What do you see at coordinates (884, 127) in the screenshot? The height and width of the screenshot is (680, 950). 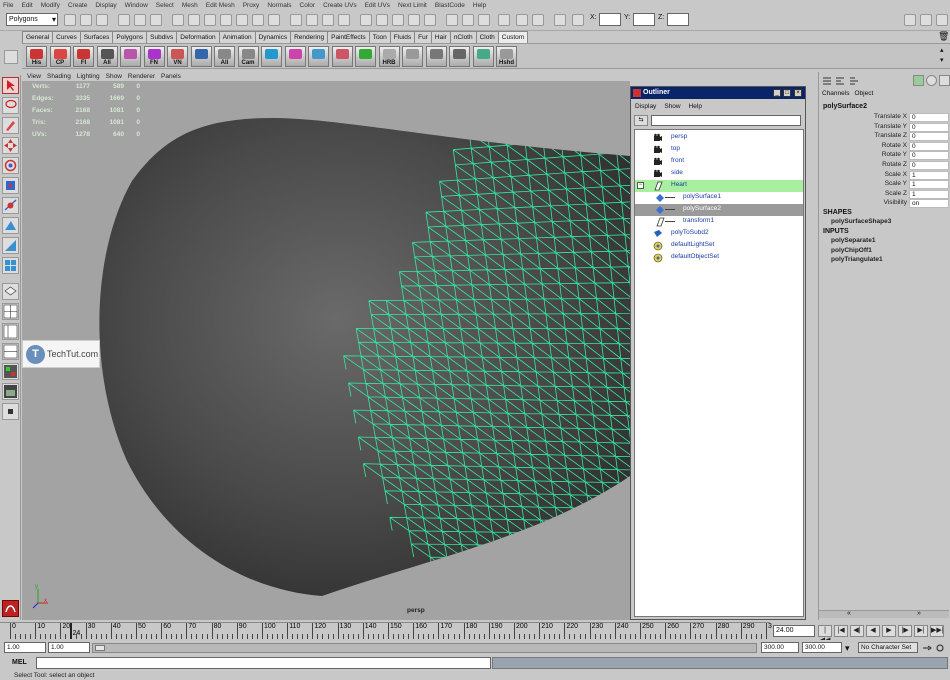 I see `channel-attribute: Translate Y0` at bounding box center [884, 127].